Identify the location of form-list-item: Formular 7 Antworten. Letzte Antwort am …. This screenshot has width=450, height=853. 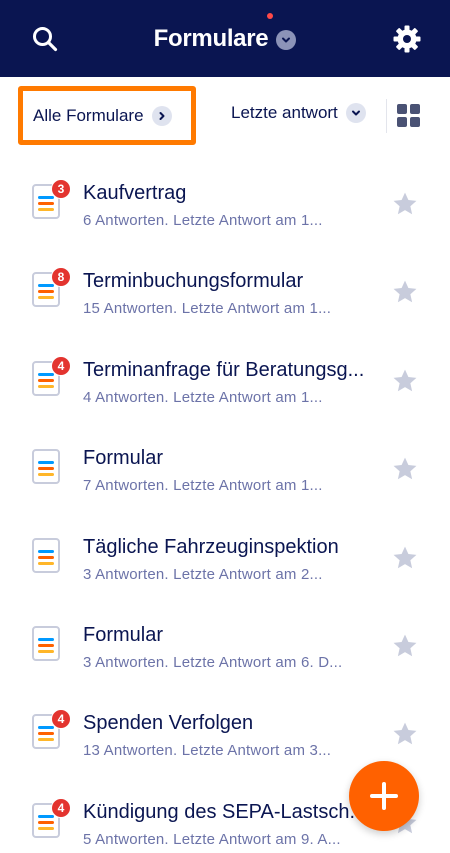
(225, 469).